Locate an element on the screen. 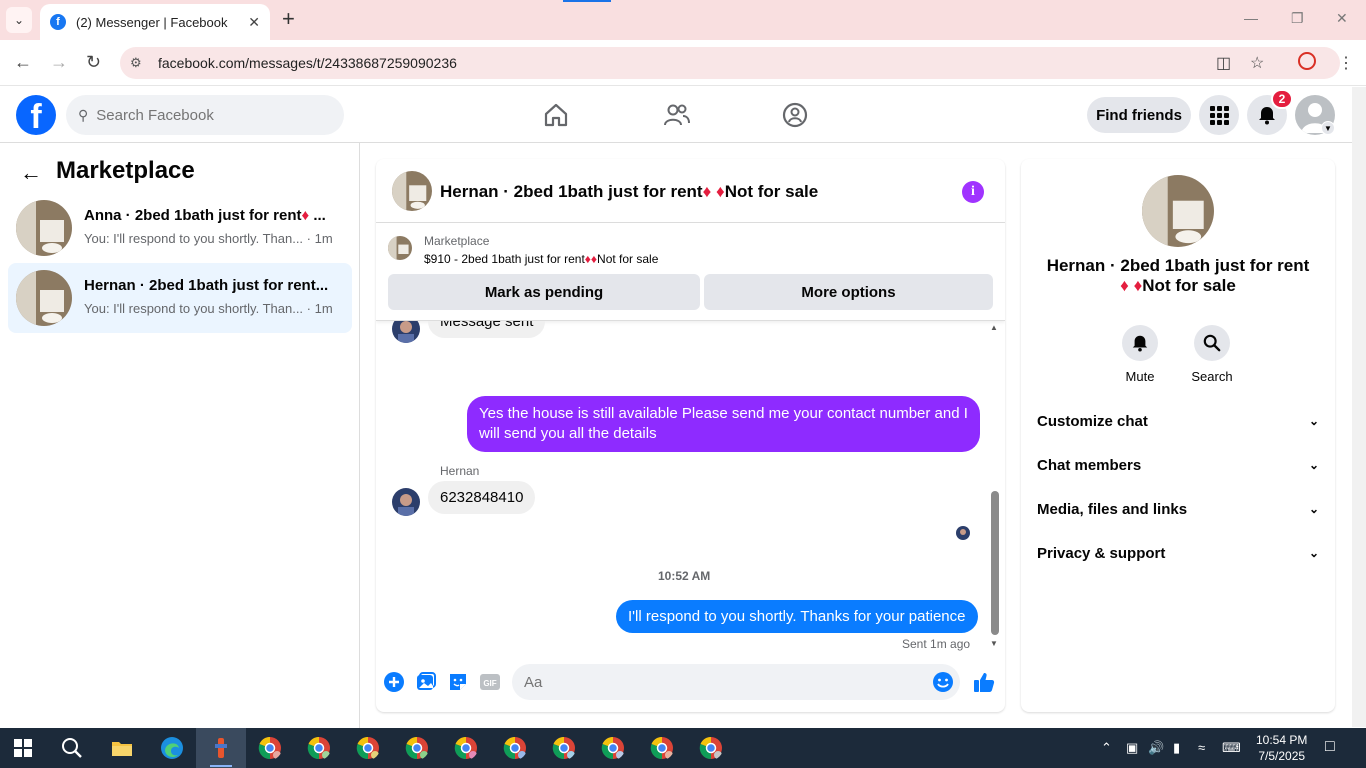 The height and width of the screenshot is (768, 1366). new-tab-plus-icon: + is located at coordinates (288, 19).